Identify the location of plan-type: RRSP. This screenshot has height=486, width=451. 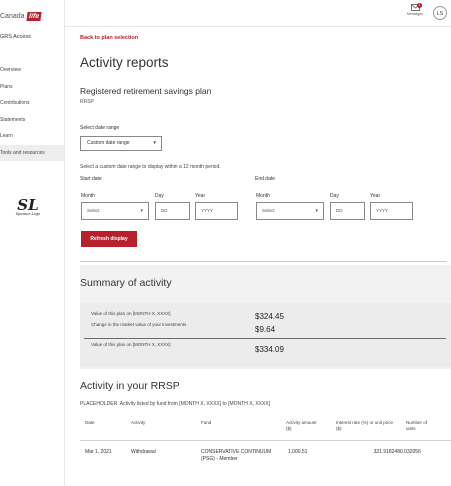
(87, 102).